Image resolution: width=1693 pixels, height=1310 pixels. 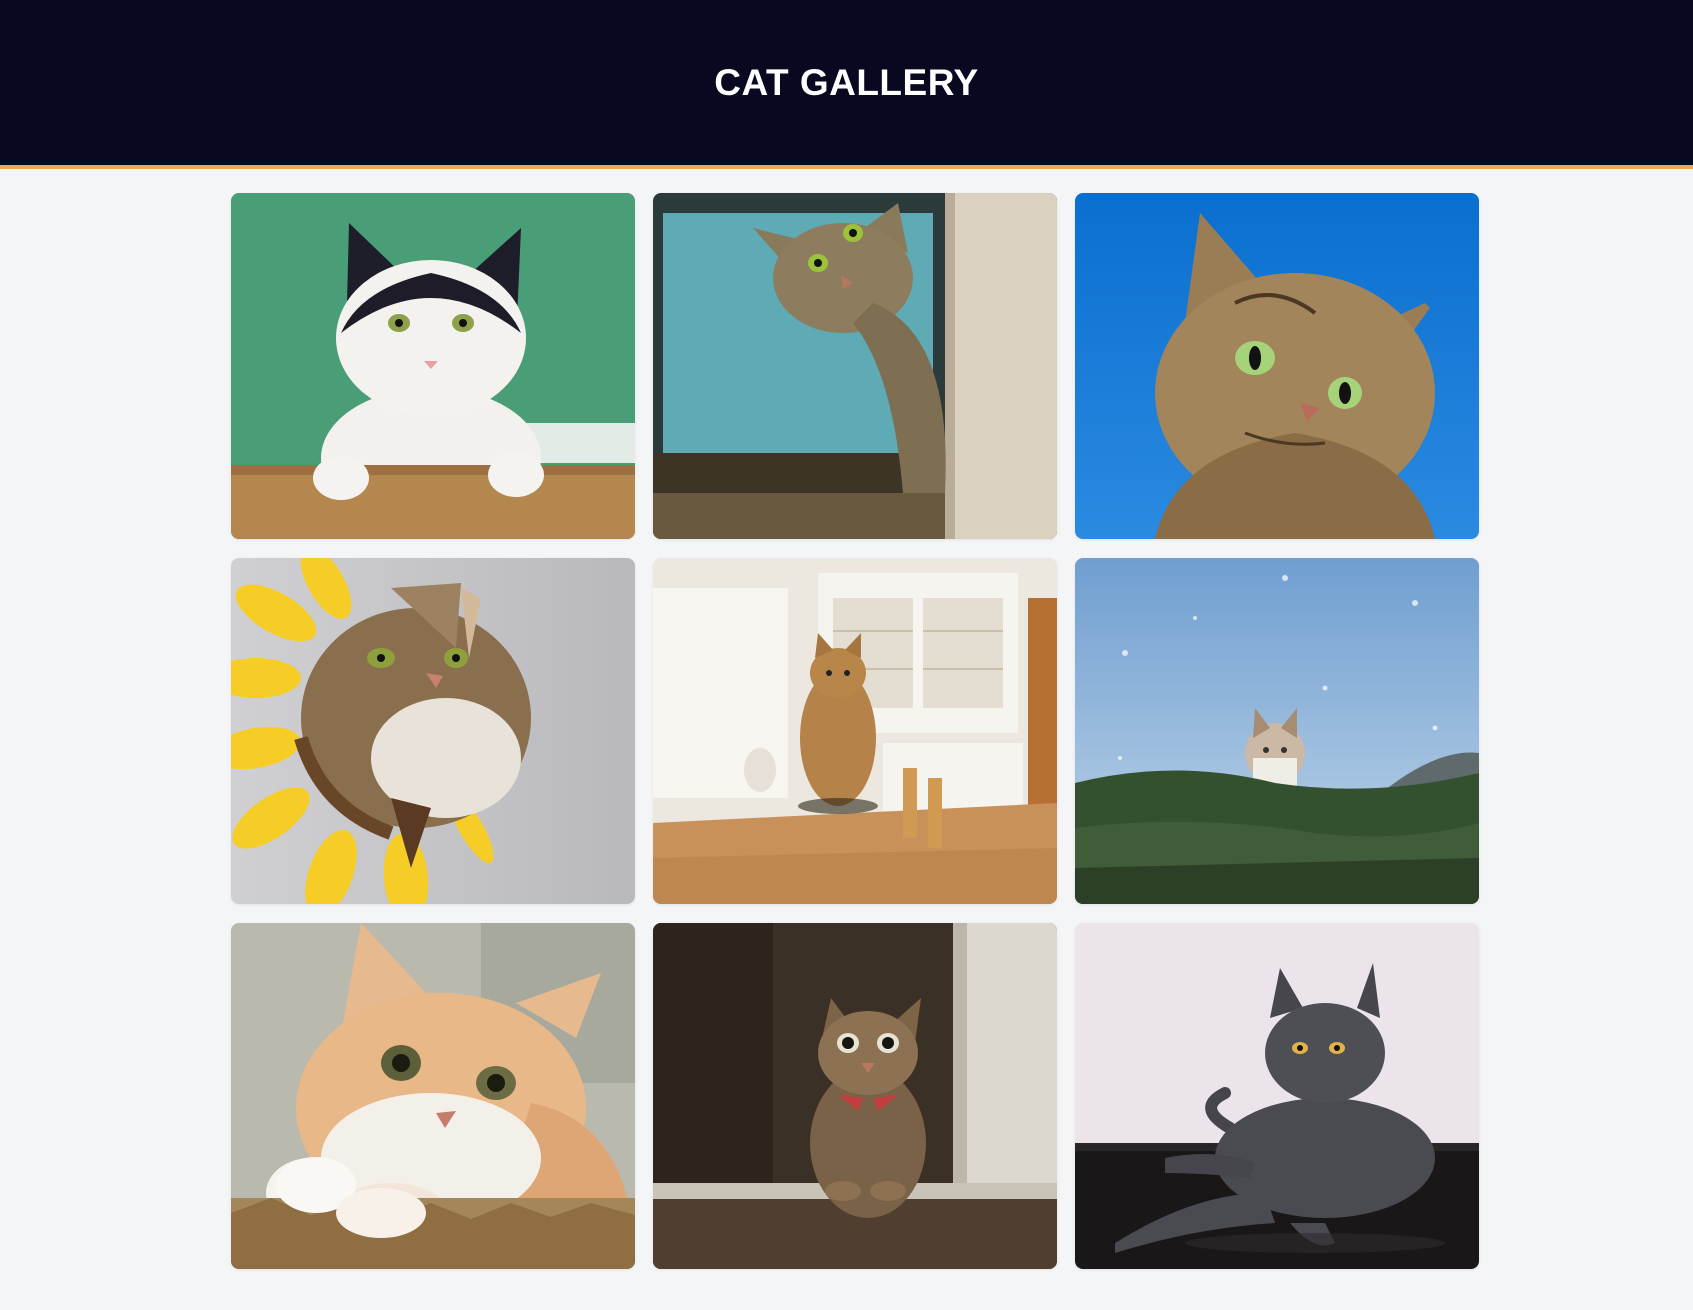 I want to click on cat-photo-blue-sky-tabby, so click(x=1277, y=366).